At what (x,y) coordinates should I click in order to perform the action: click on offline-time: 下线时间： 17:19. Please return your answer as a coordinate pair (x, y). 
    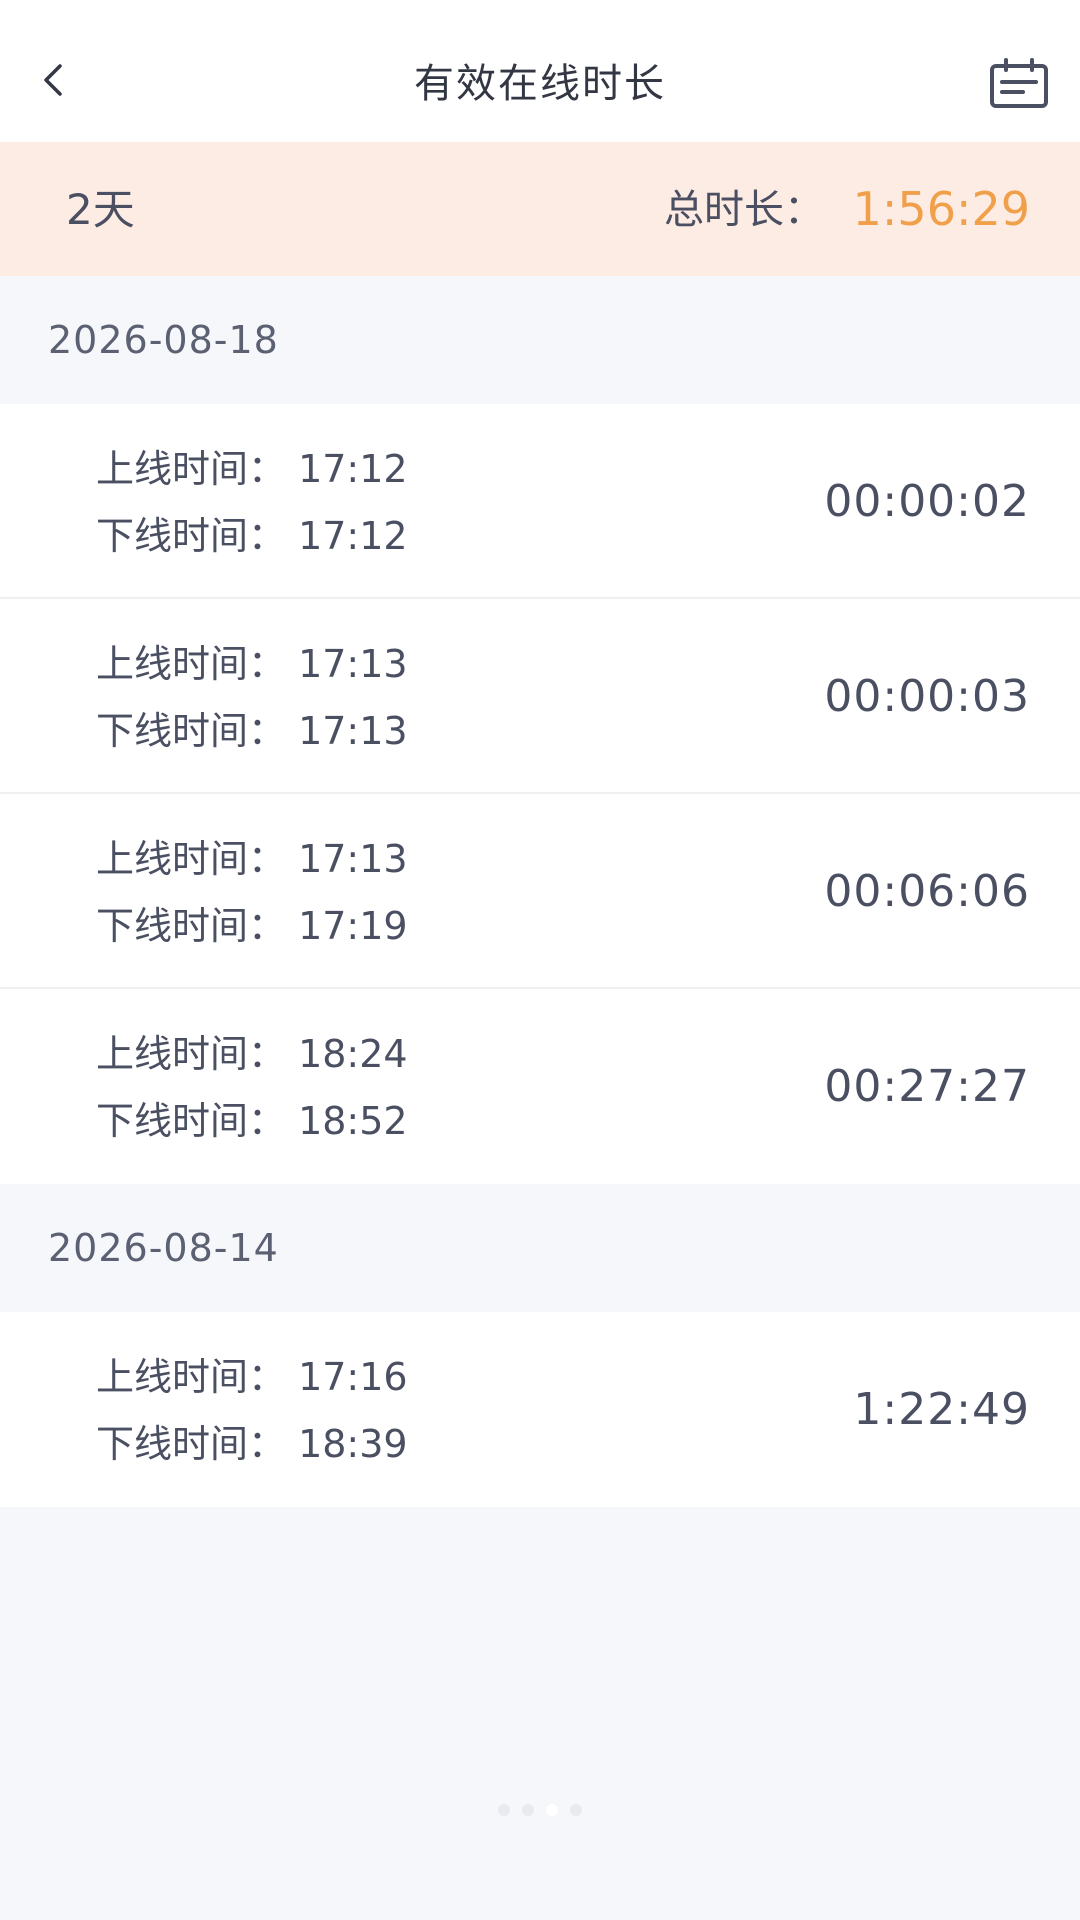
    Looking at the image, I should click on (252, 926).